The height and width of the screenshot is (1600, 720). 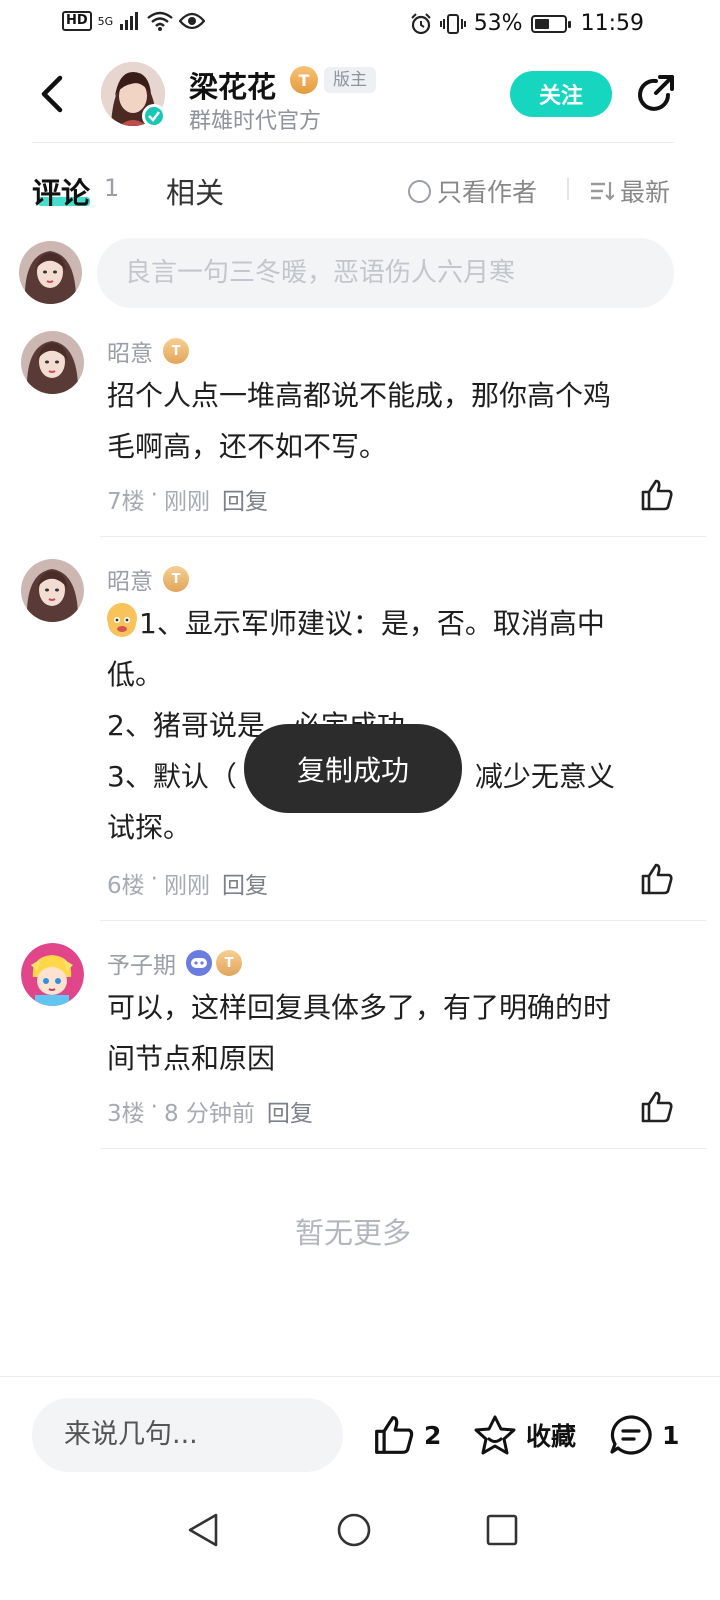 What do you see at coordinates (353, 768) in the screenshot?
I see `toast: 复制成功` at bounding box center [353, 768].